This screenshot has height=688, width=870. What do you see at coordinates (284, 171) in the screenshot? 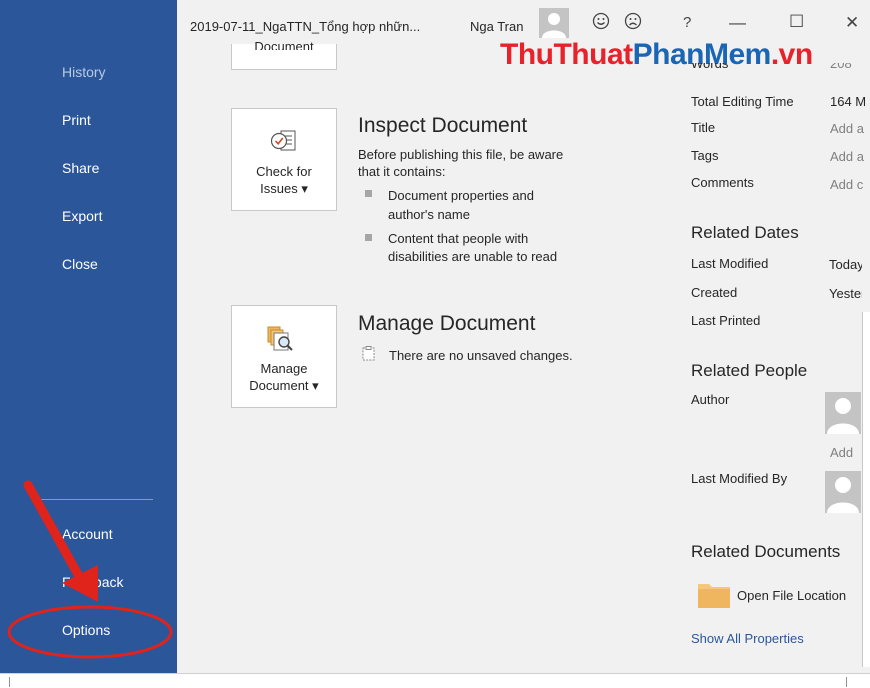
I see `check-for-issues-line1: Check for` at bounding box center [284, 171].